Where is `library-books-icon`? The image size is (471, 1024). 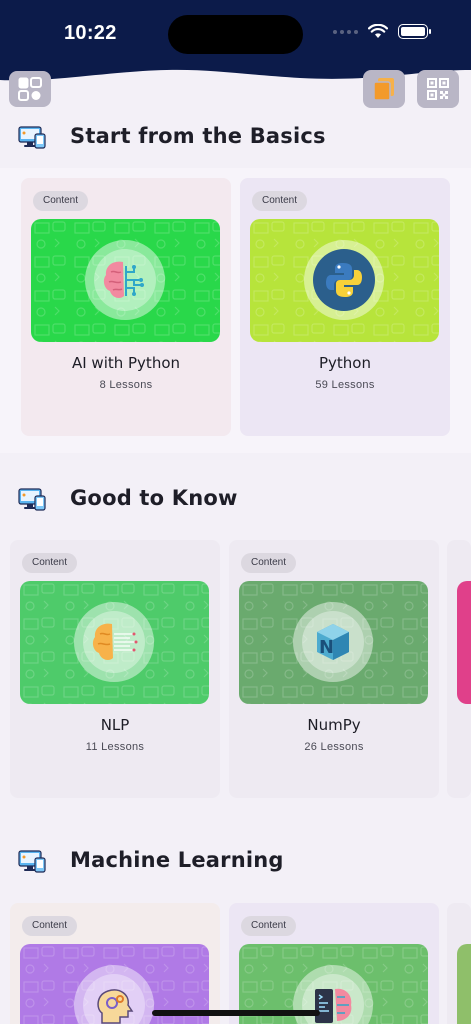 library-books-icon is located at coordinates (383, 89).